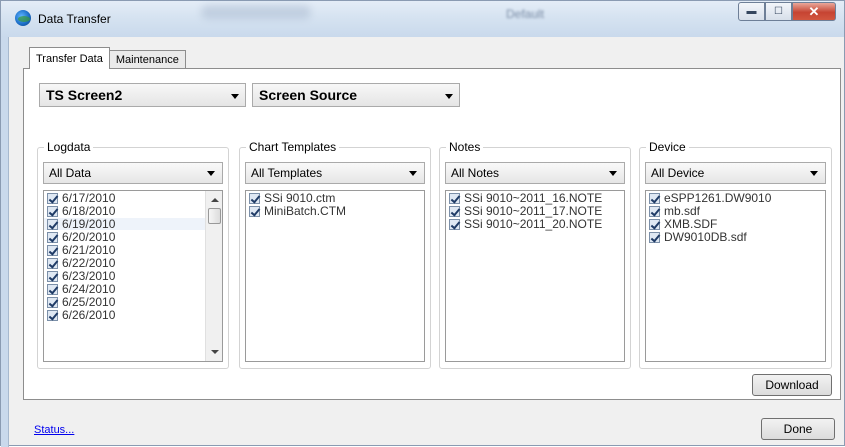  I want to click on list-item: DW9010DB.sdf, so click(735, 237).